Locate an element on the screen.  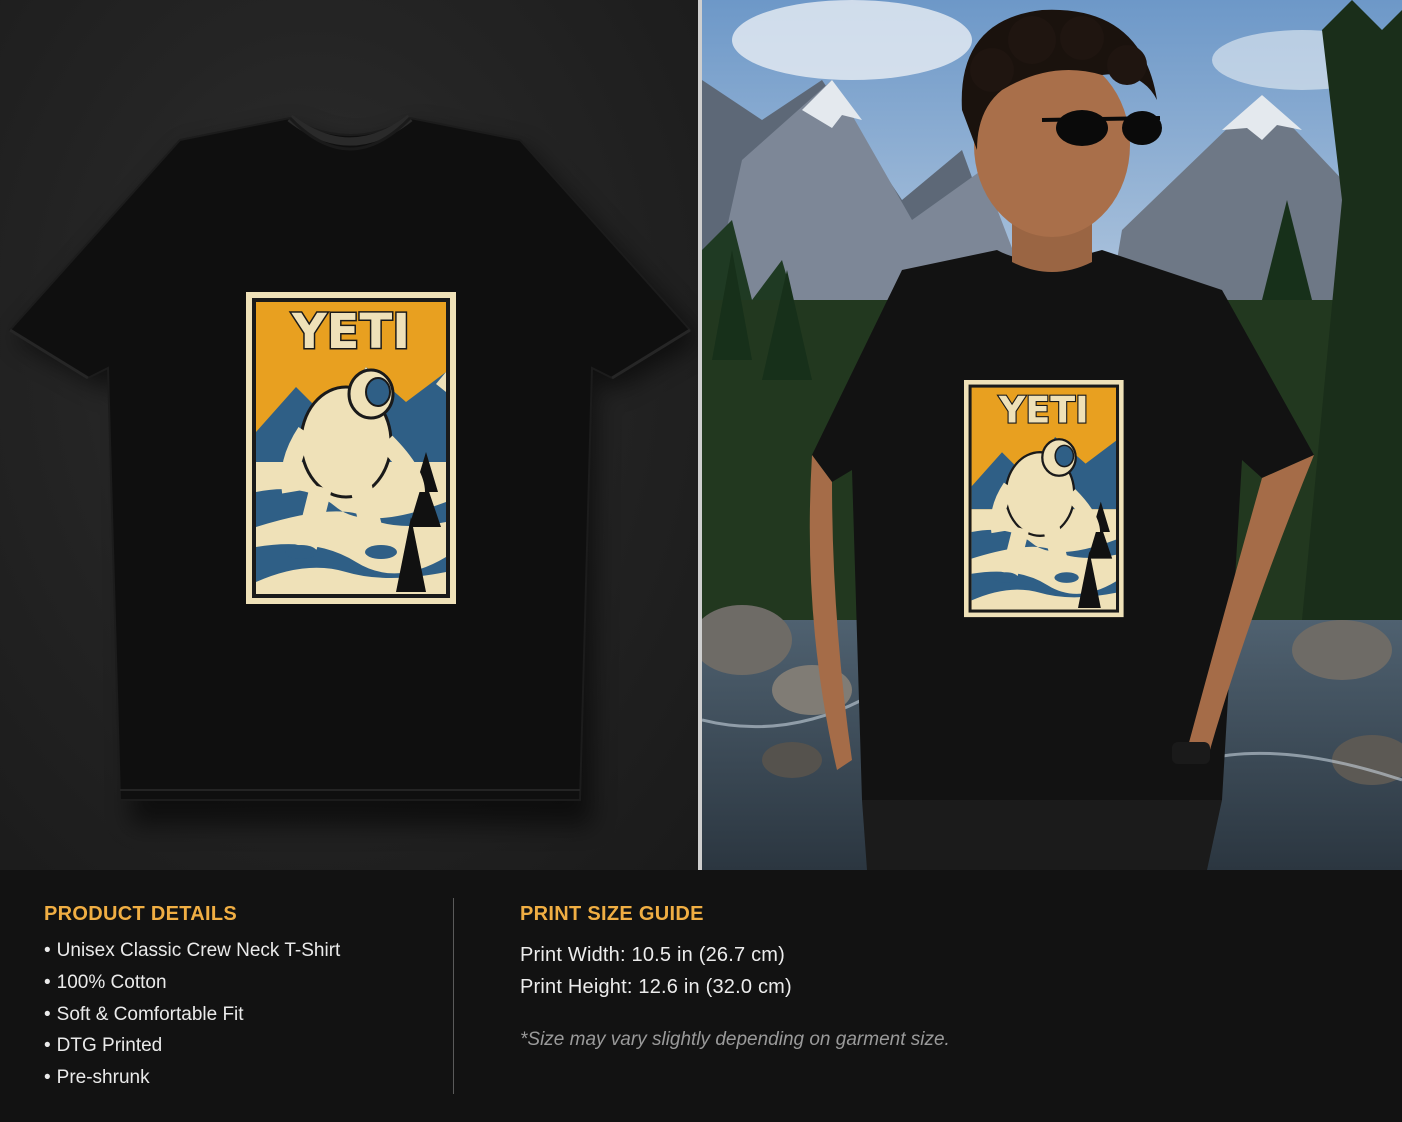
product-details-heading: PRODUCT DETAILS is located at coordinates (141, 914).